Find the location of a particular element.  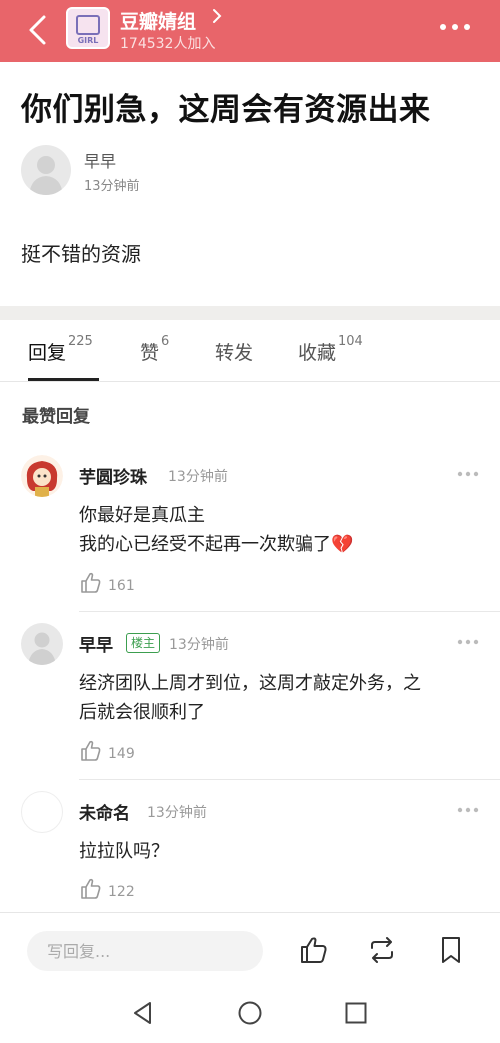

op-badge: 楼主 is located at coordinates (143, 643).